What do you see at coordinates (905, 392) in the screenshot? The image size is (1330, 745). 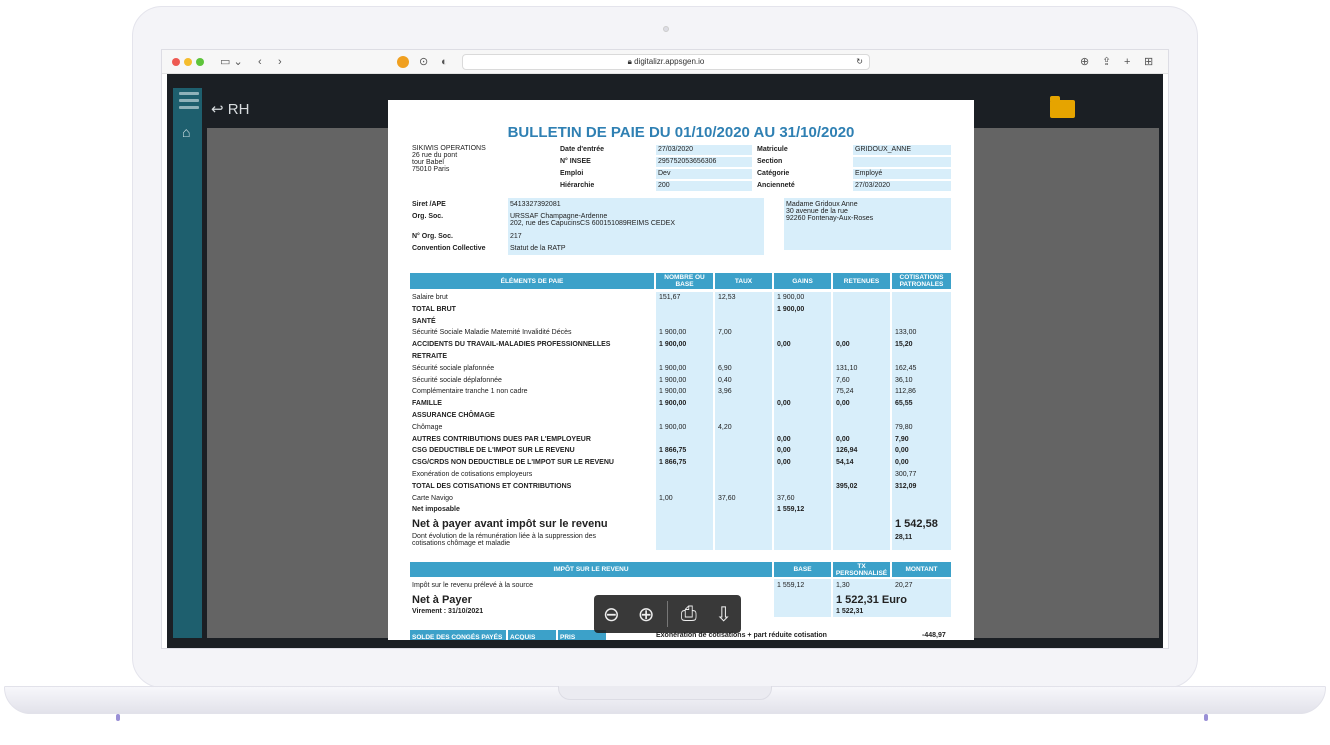 I see `table-cell: 112,86` at bounding box center [905, 392].